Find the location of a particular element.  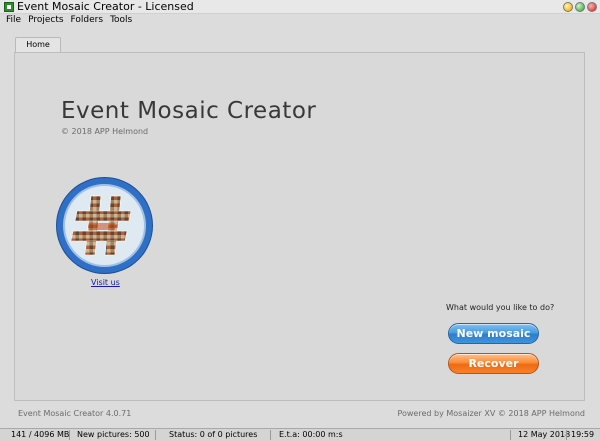

status-new-pictures: New pictures: 500 is located at coordinates (113, 434).